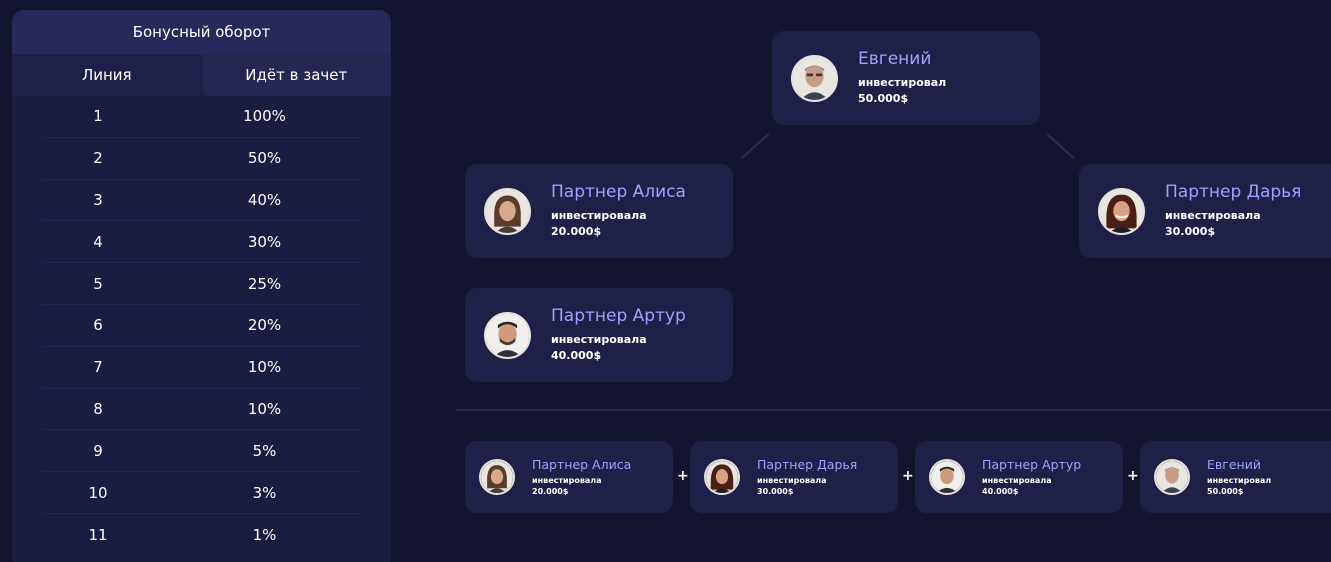 The height and width of the screenshot is (562, 1331). What do you see at coordinates (98, 450) in the screenshot?
I see `line-cell: 9` at bounding box center [98, 450].